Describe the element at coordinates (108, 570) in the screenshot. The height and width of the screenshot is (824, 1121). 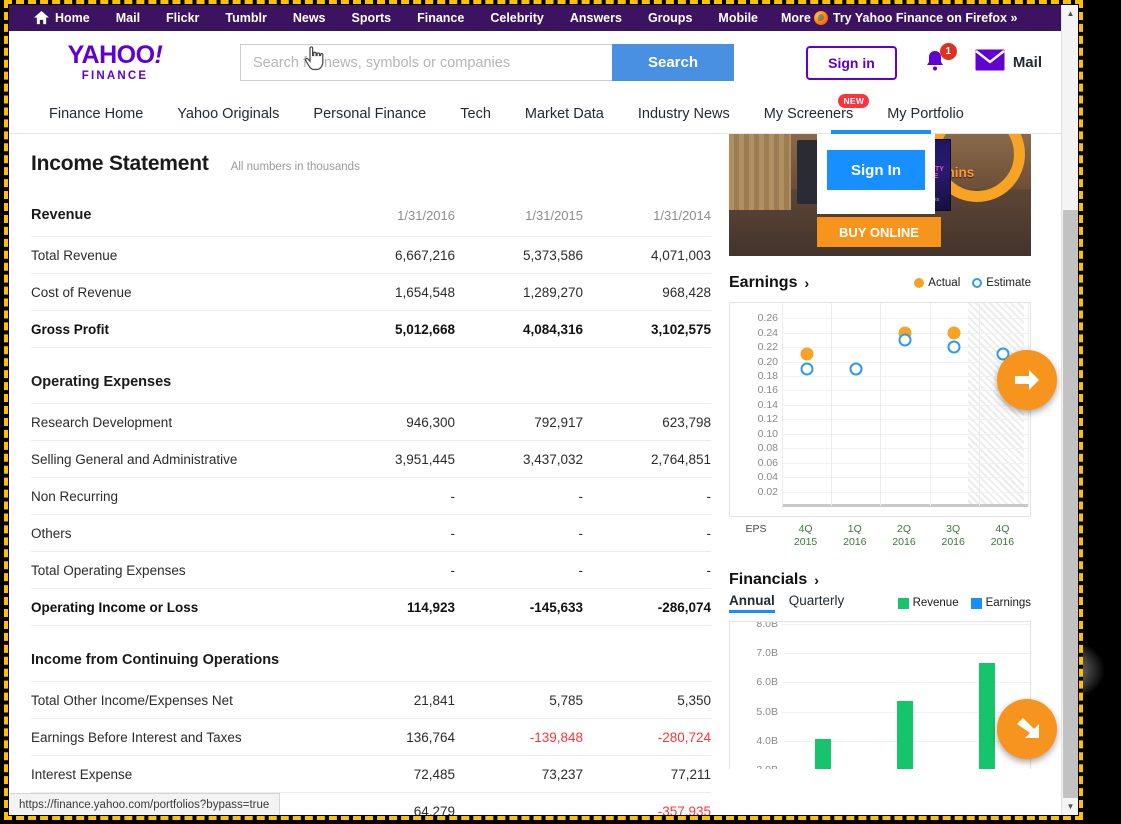
I see `row-label: Total Operating Expenses` at that location.